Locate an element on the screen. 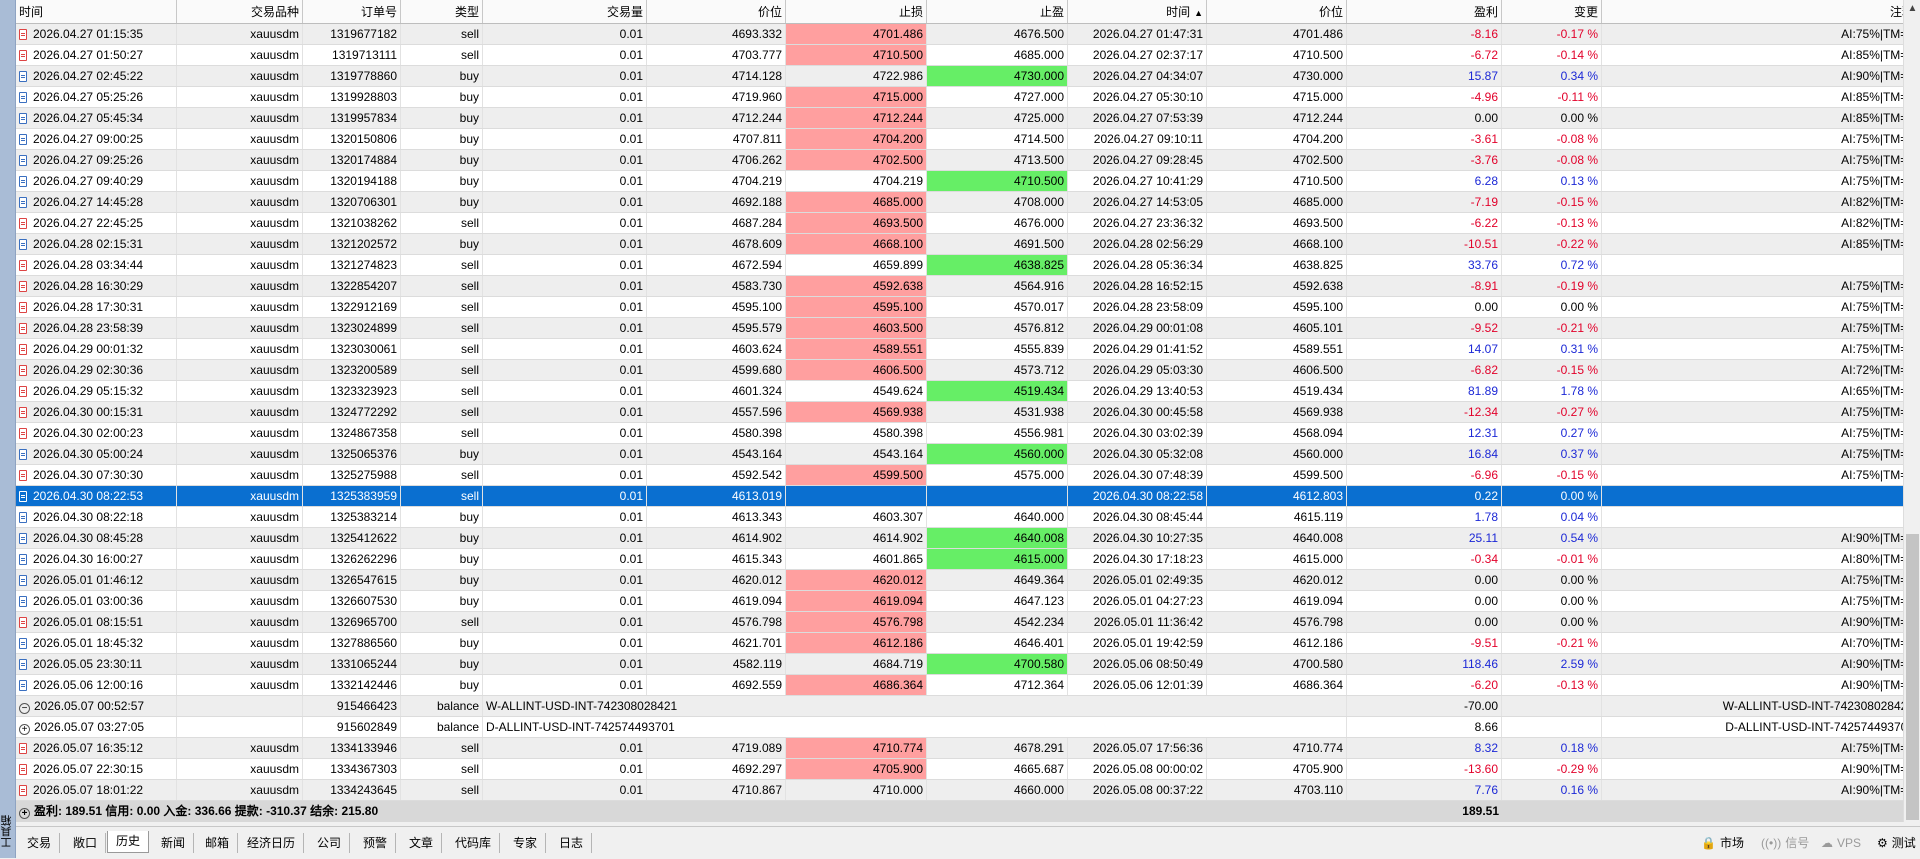 The width and height of the screenshot is (1920, 859). cell-type: sell is located at coordinates (442, 475).